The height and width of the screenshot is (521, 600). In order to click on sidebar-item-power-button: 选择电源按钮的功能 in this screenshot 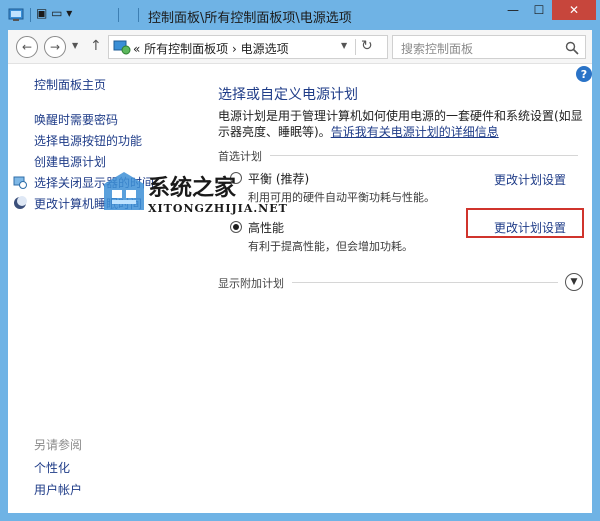, I will do `click(88, 140)`.